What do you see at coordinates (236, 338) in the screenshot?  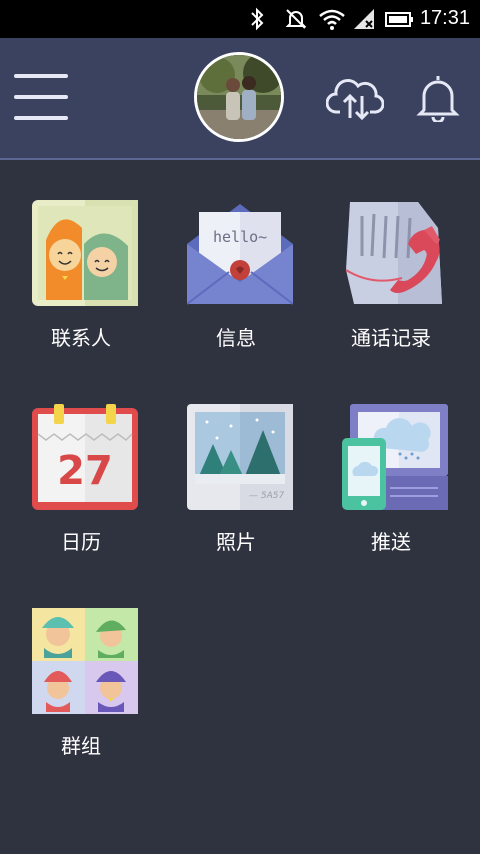 I see `app-label: 信息` at bounding box center [236, 338].